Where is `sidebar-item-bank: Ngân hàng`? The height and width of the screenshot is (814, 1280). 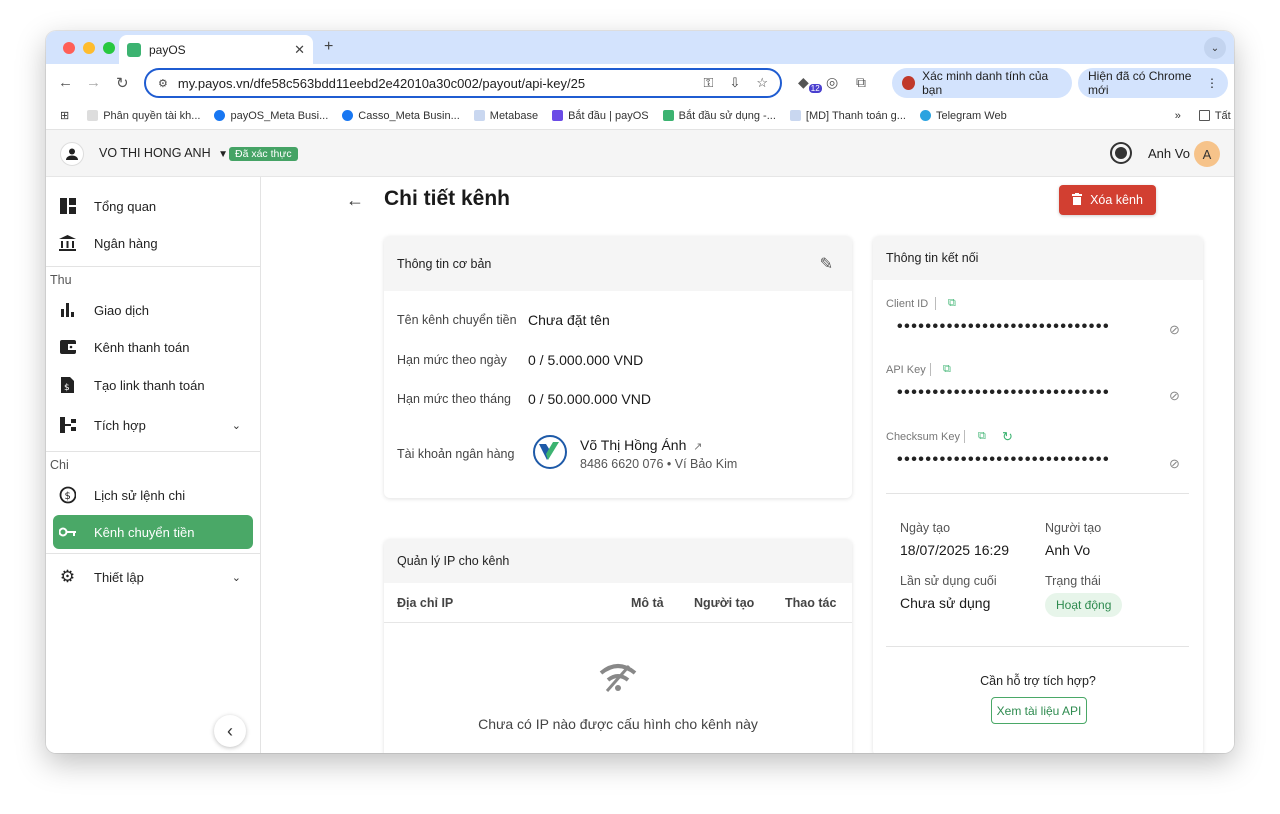
sidebar-item-bank: Ngân hàng is located at coordinates (153, 243).